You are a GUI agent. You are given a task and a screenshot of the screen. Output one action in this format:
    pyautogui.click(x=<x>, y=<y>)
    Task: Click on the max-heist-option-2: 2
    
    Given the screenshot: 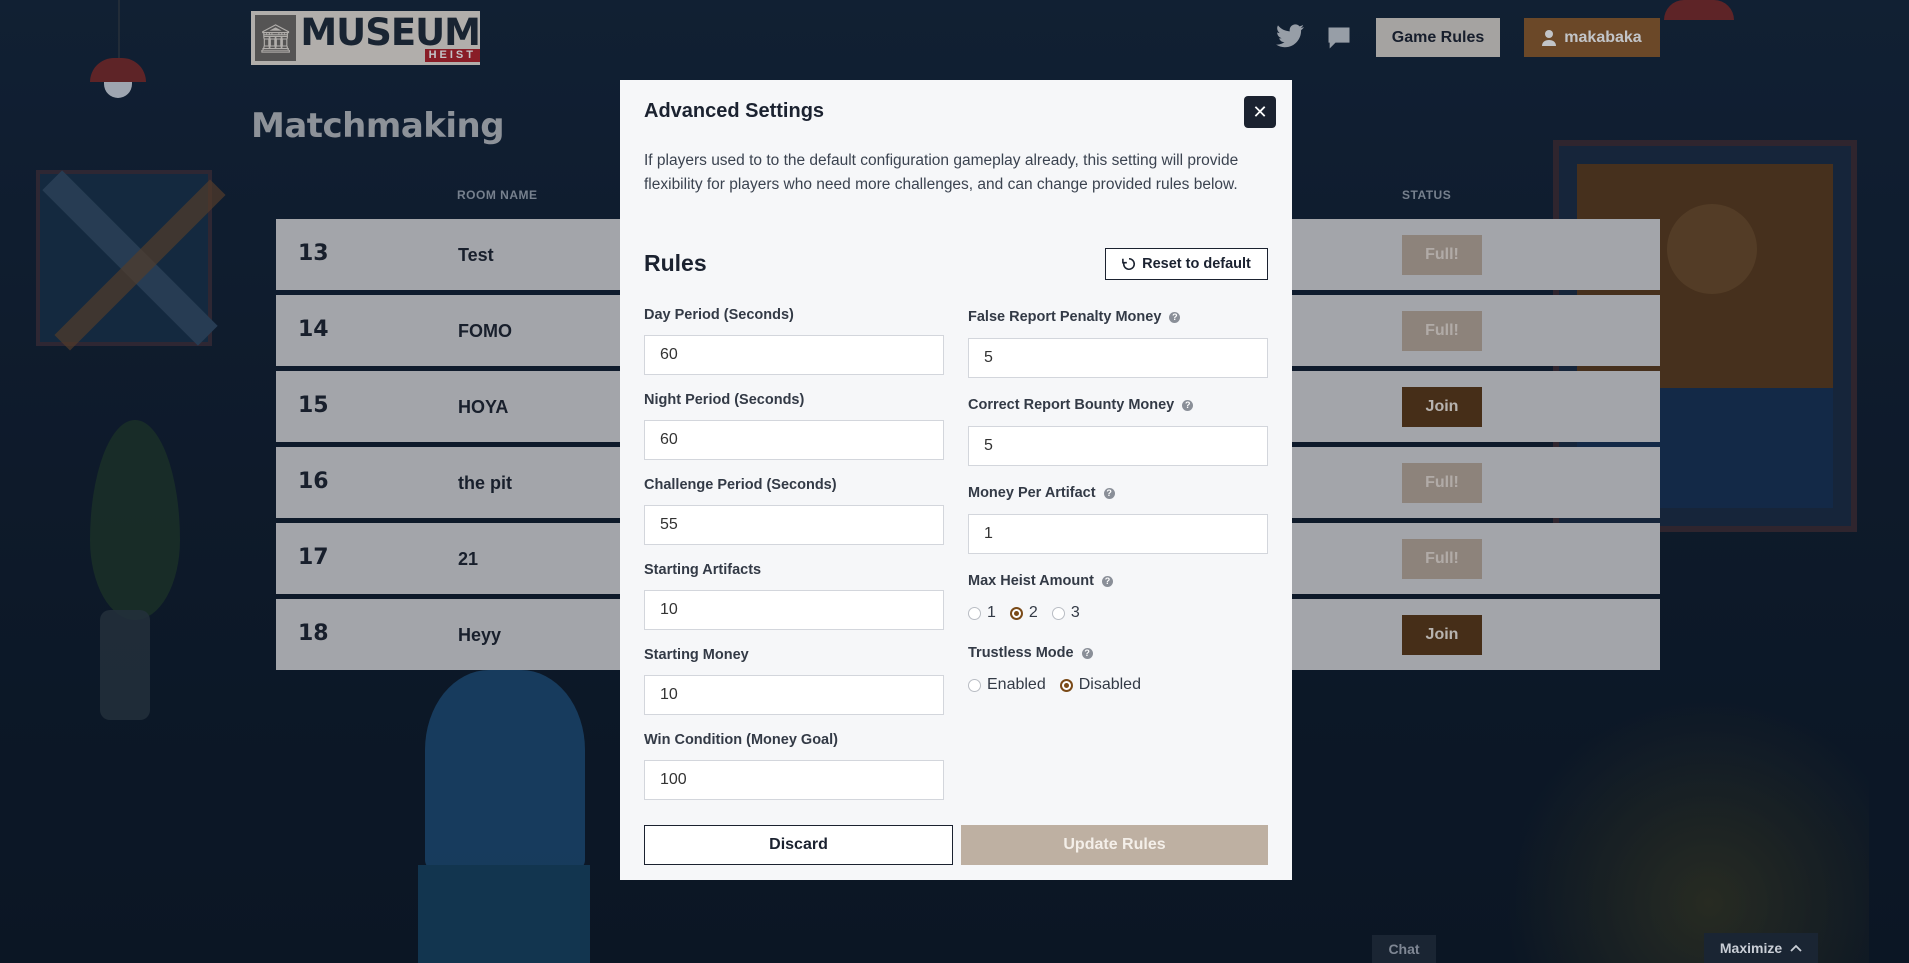 What is the action you would take?
    pyautogui.click(x=1023, y=613)
    